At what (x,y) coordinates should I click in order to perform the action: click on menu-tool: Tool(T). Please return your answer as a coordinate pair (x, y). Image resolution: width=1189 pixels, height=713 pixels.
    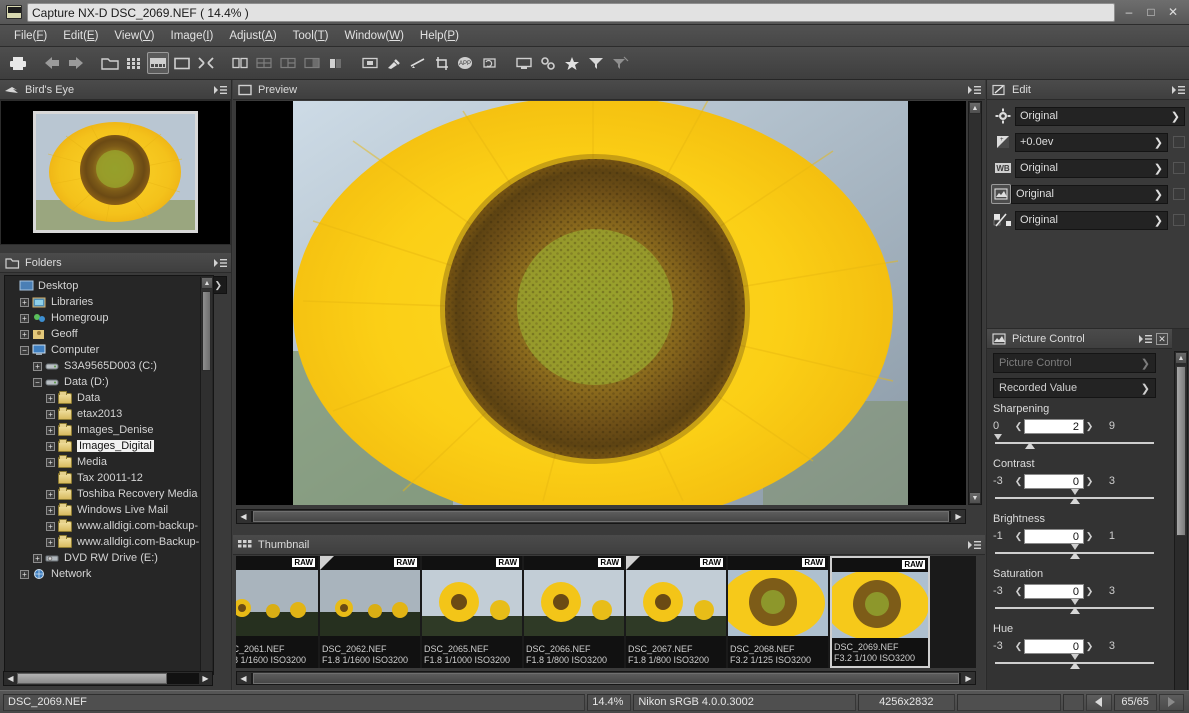
    Looking at the image, I should click on (311, 36).